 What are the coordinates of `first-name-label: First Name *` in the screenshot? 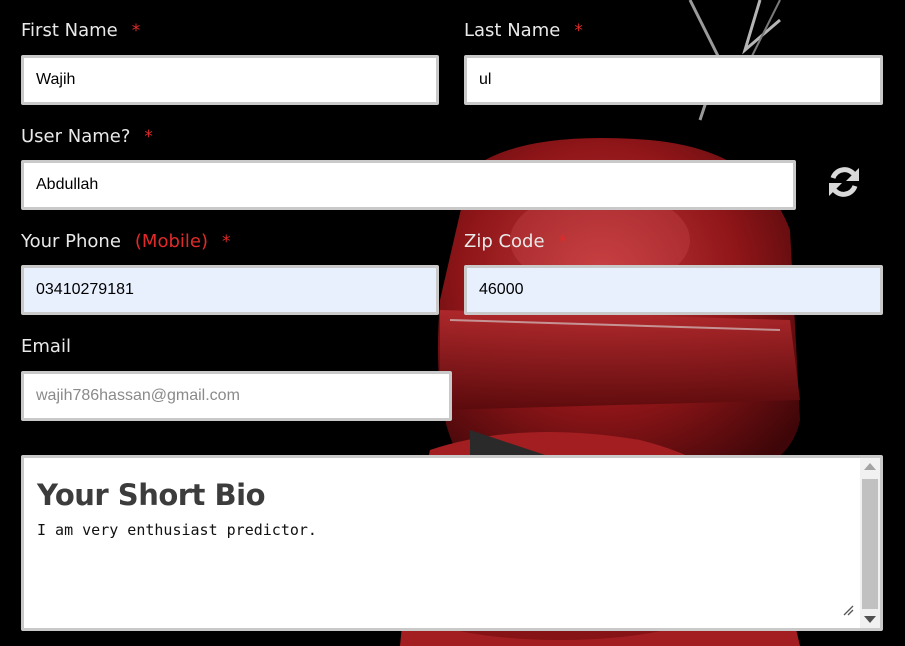 It's located at (80, 31).